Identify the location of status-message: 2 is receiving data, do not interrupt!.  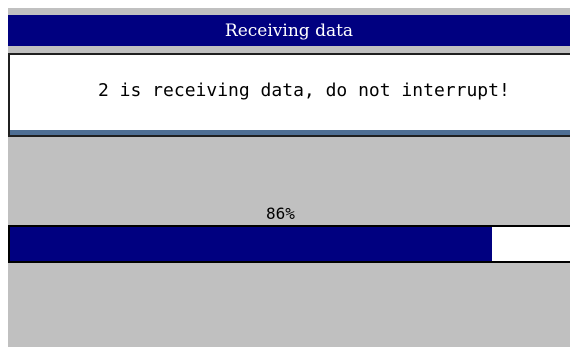
(304, 90).